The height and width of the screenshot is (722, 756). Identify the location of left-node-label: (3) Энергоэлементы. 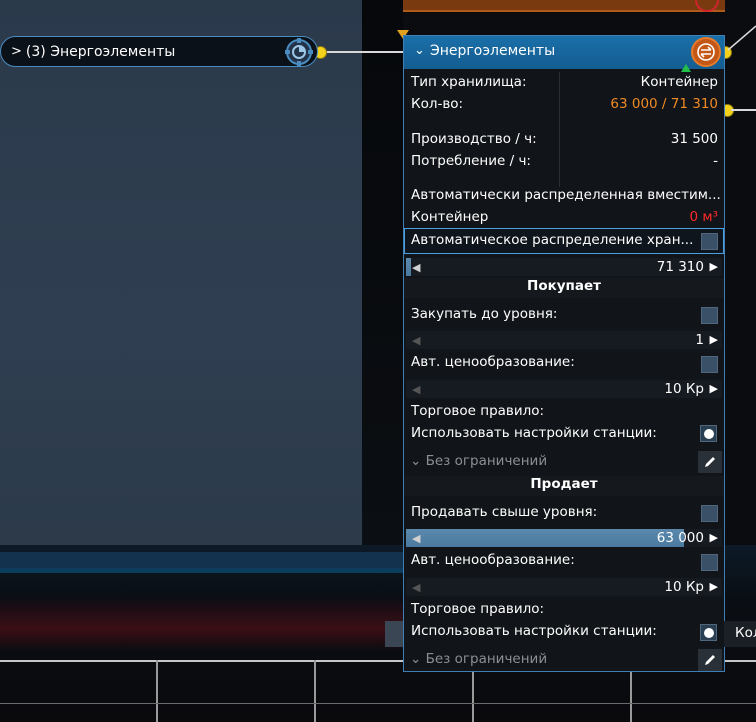
(100, 51).